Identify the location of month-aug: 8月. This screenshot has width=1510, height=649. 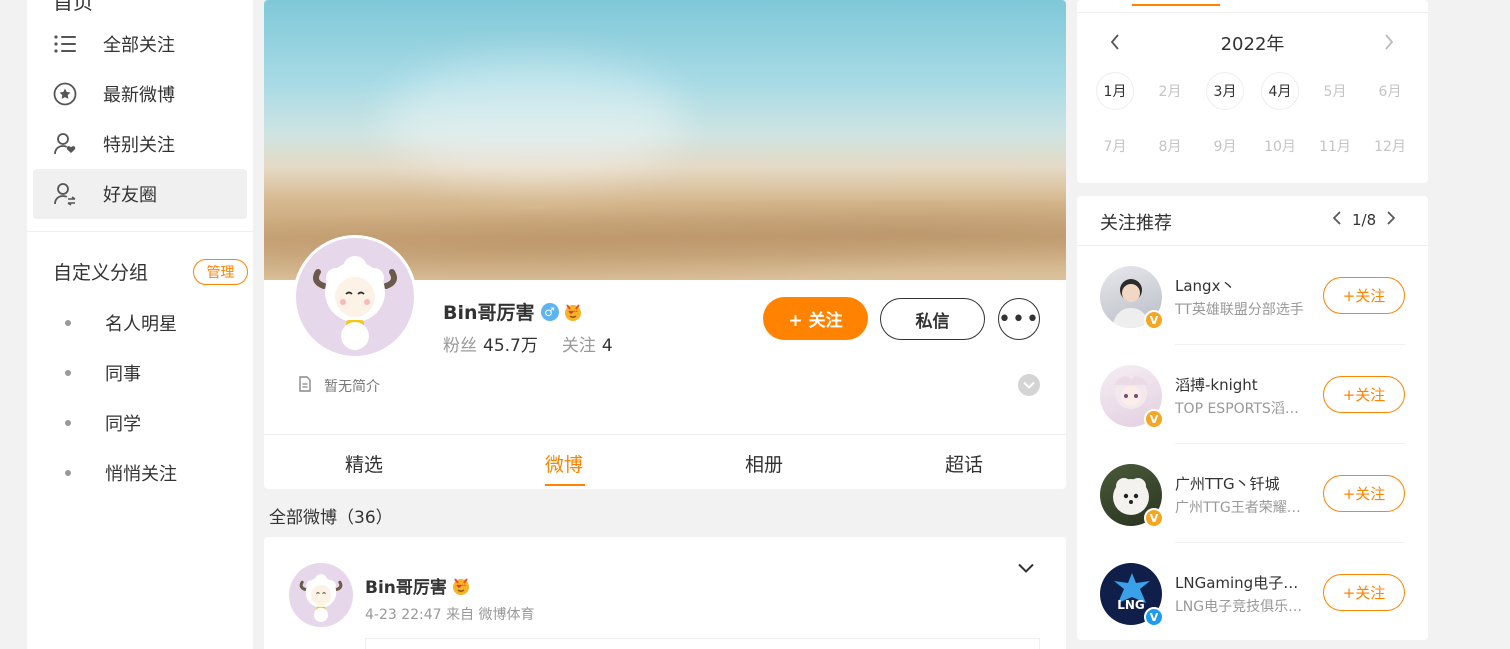
(1170, 147).